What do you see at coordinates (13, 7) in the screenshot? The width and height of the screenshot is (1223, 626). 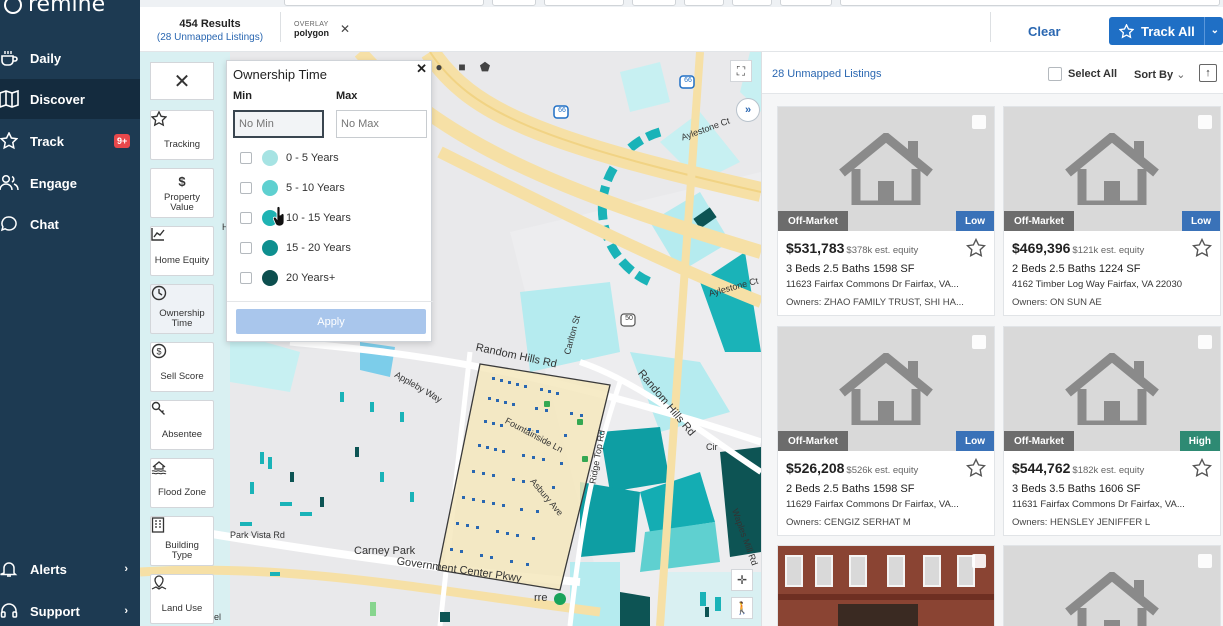 I see `remine-logo-icon` at bounding box center [13, 7].